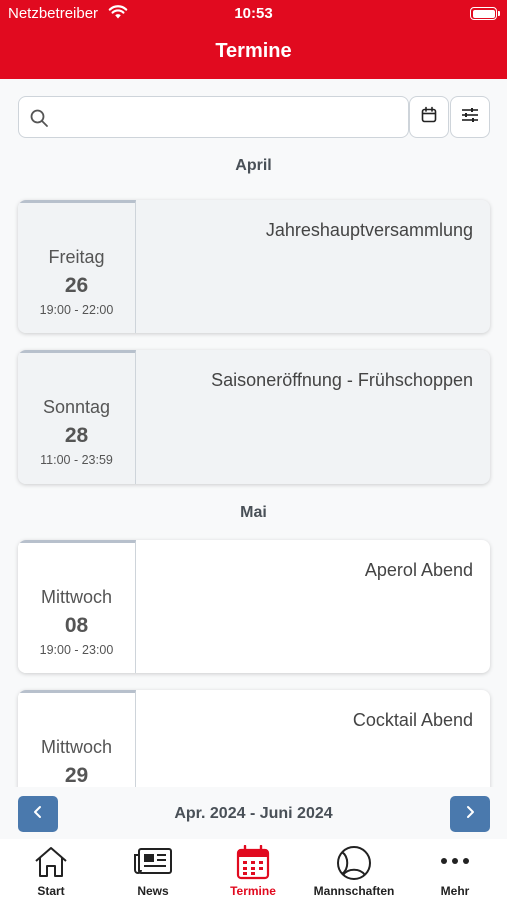 The width and height of the screenshot is (507, 900). Describe the element at coordinates (354, 865) in the screenshot. I see `tennis-ball-icon` at that location.